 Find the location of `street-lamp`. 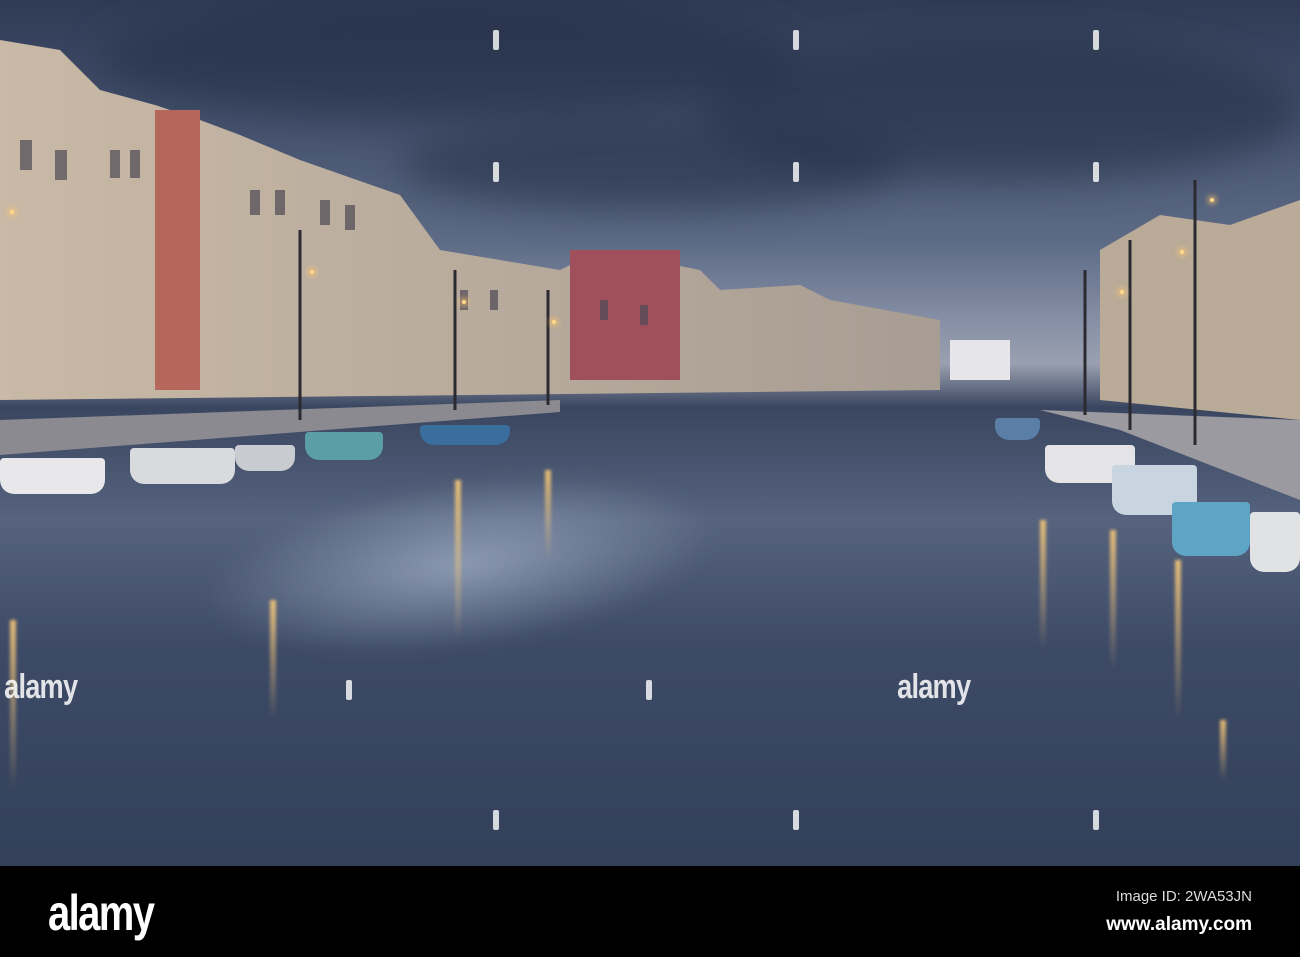

street-lamp is located at coordinates (1212, 200).